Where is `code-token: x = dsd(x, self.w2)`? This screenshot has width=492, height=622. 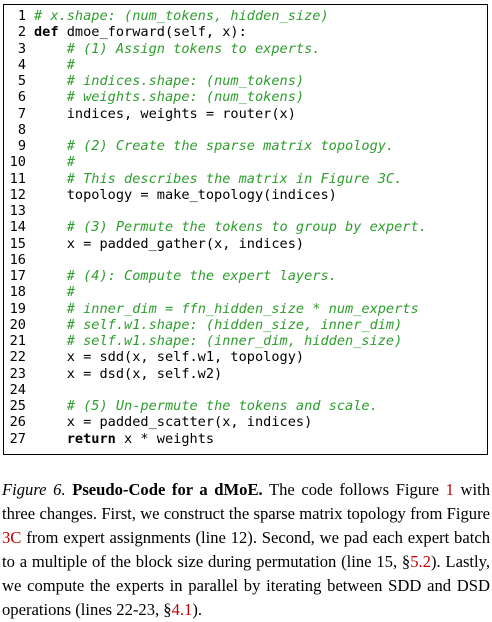 code-token: x = dsd(x, self.w2) is located at coordinates (128, 373).